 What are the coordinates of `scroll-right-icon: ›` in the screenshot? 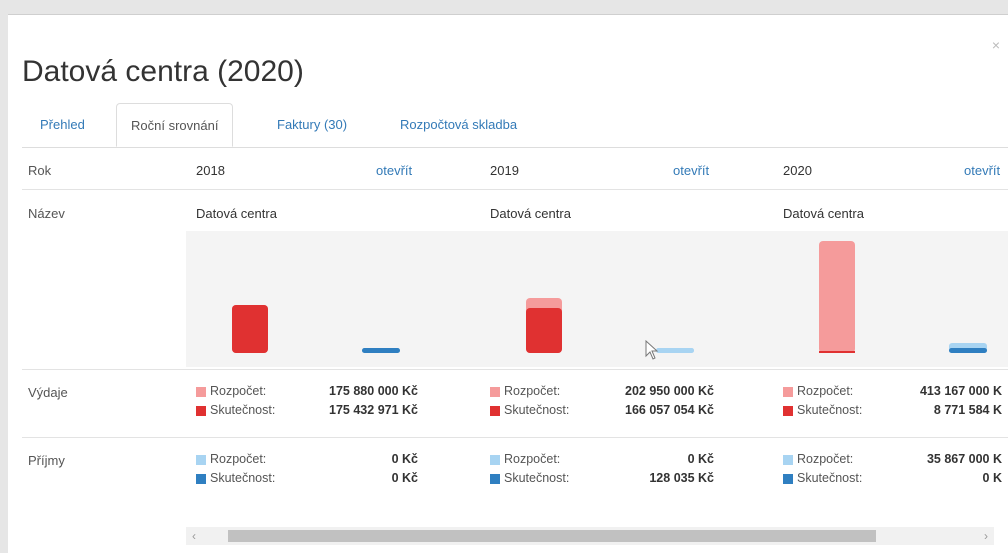 It's located at (986, 536).